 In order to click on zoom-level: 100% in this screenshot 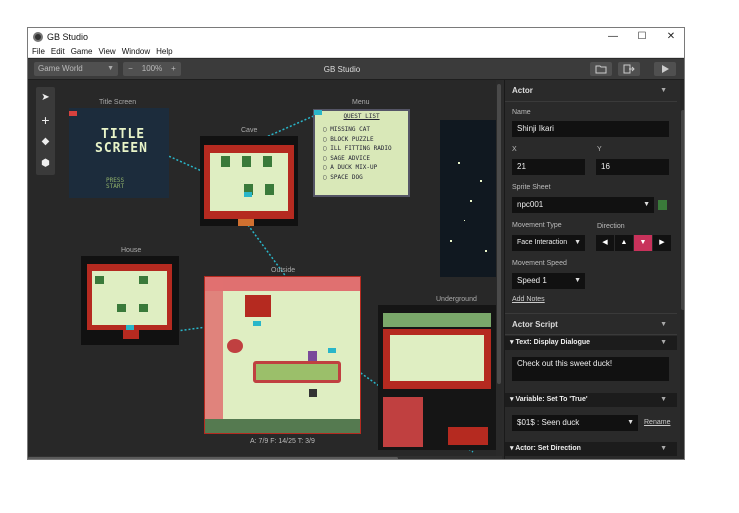, I will do `click(152, 68)`.